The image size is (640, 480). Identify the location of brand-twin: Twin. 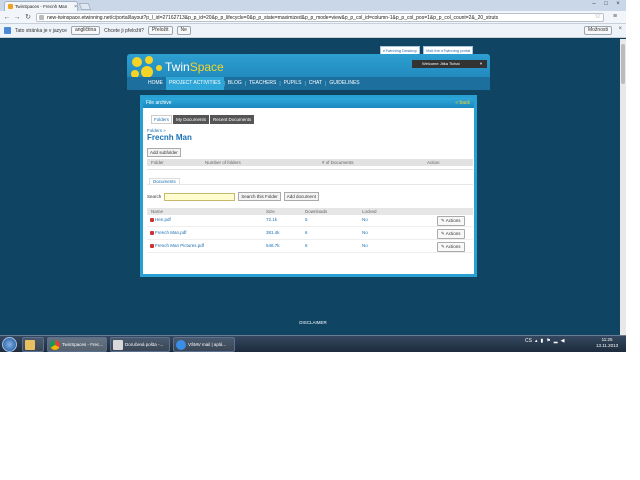
(177, 67).